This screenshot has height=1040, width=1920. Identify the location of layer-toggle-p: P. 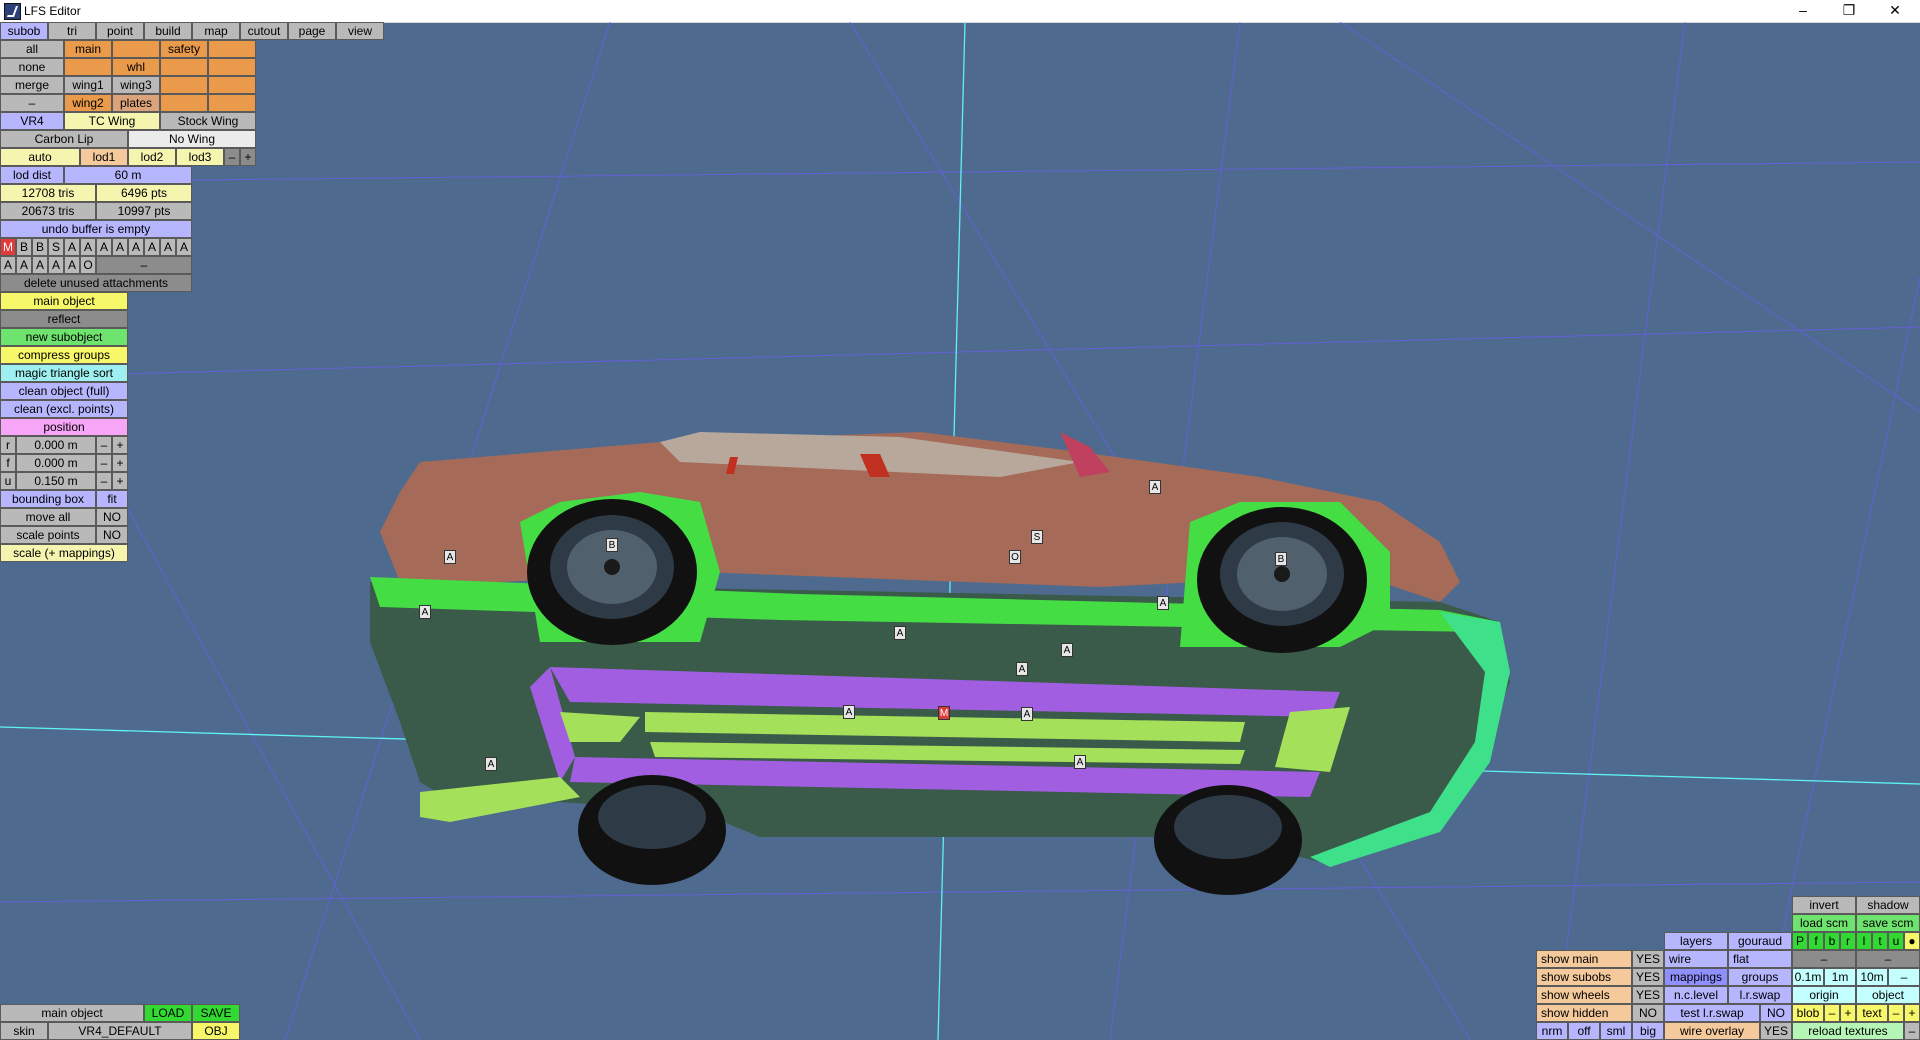
(1800, 941).